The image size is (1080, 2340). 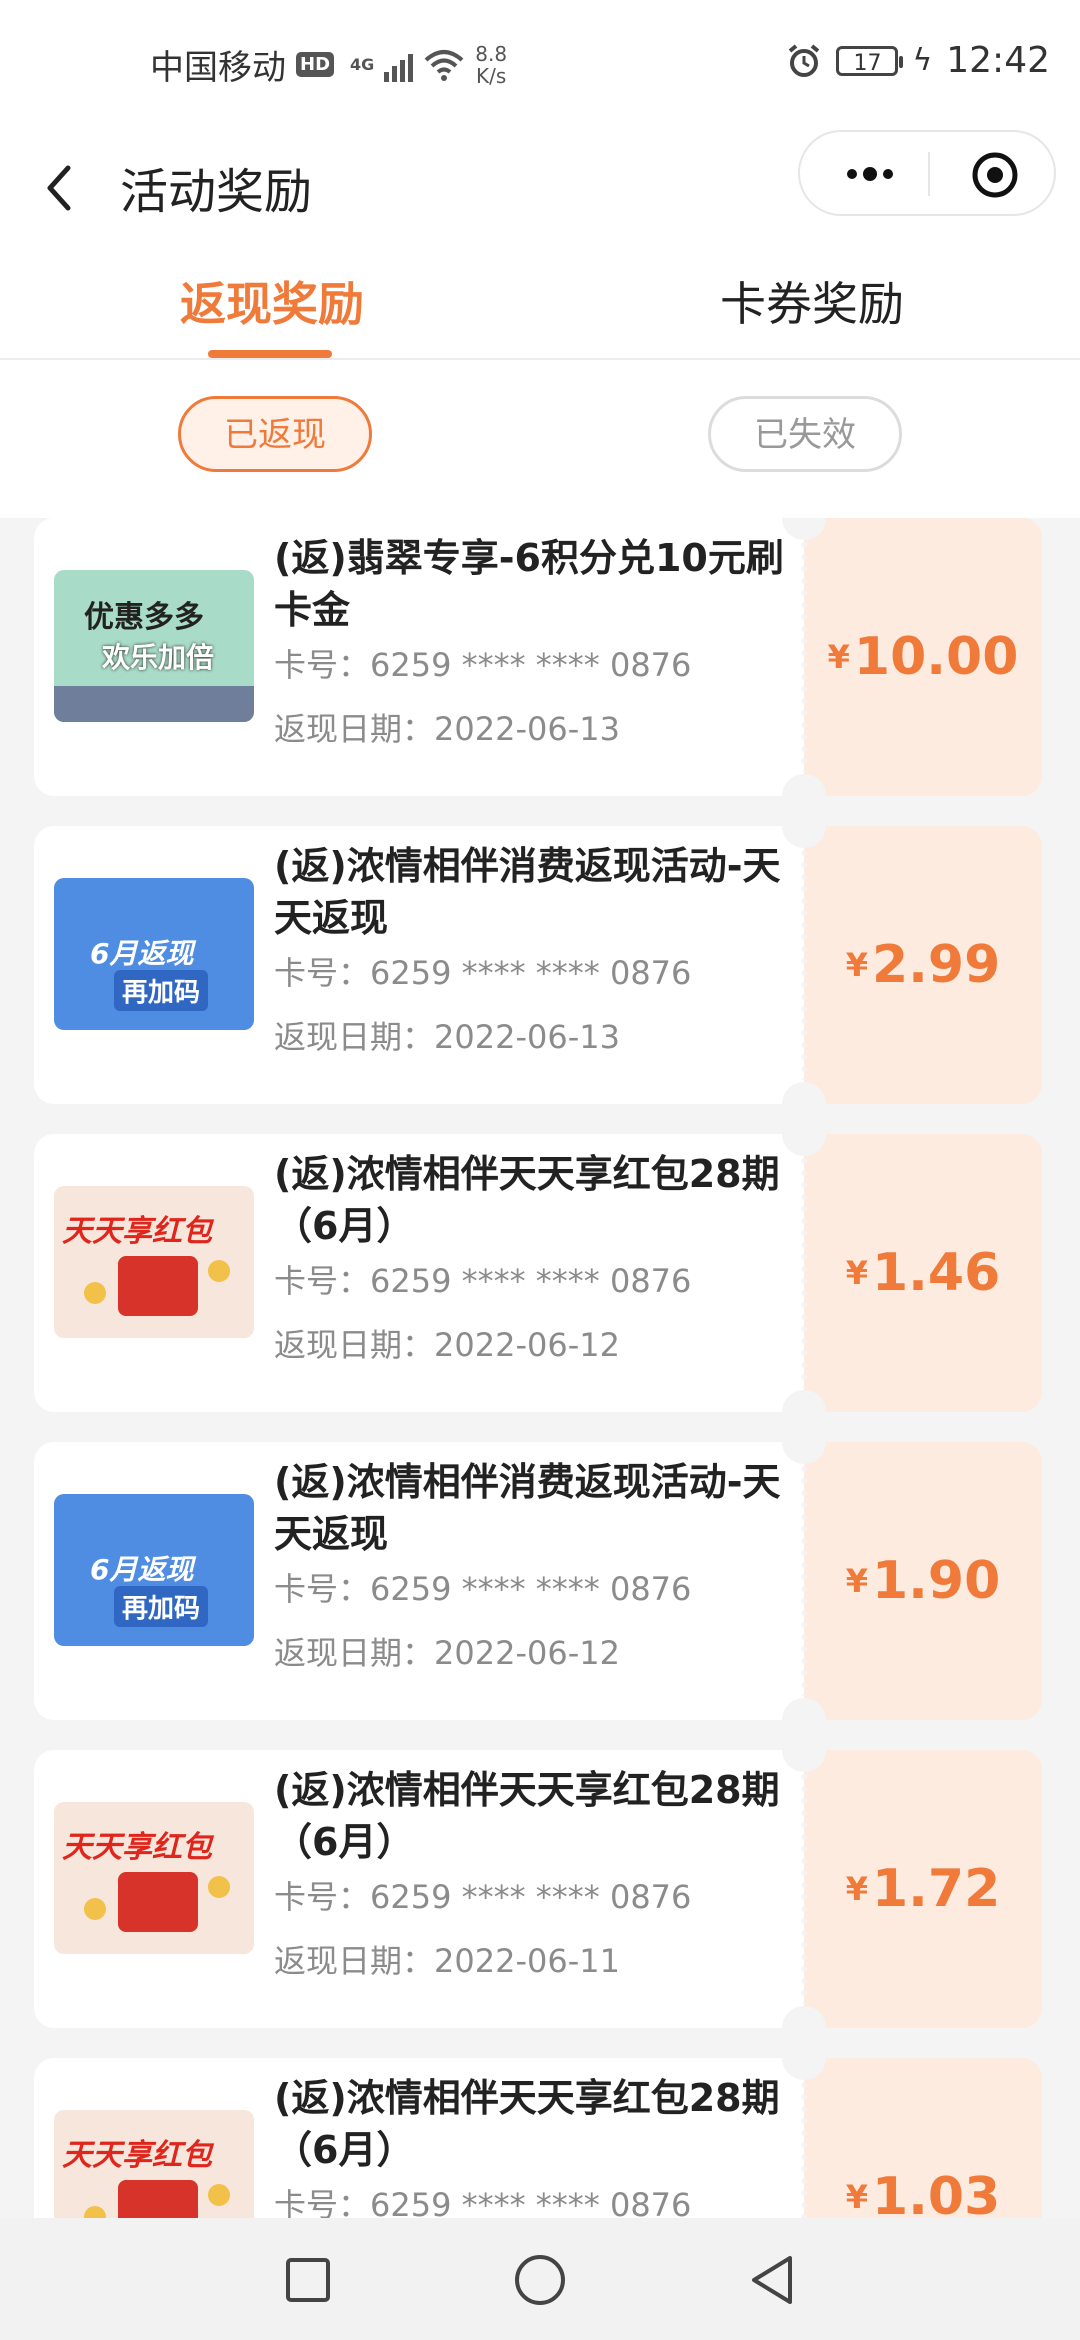 What do you see at coordinates (540, 65) in the screenshot?
I see `status-bar: 中国移动 HD 4G 8.8 K/s 17 ϟ 12:42` at bounding box center [540, 65].